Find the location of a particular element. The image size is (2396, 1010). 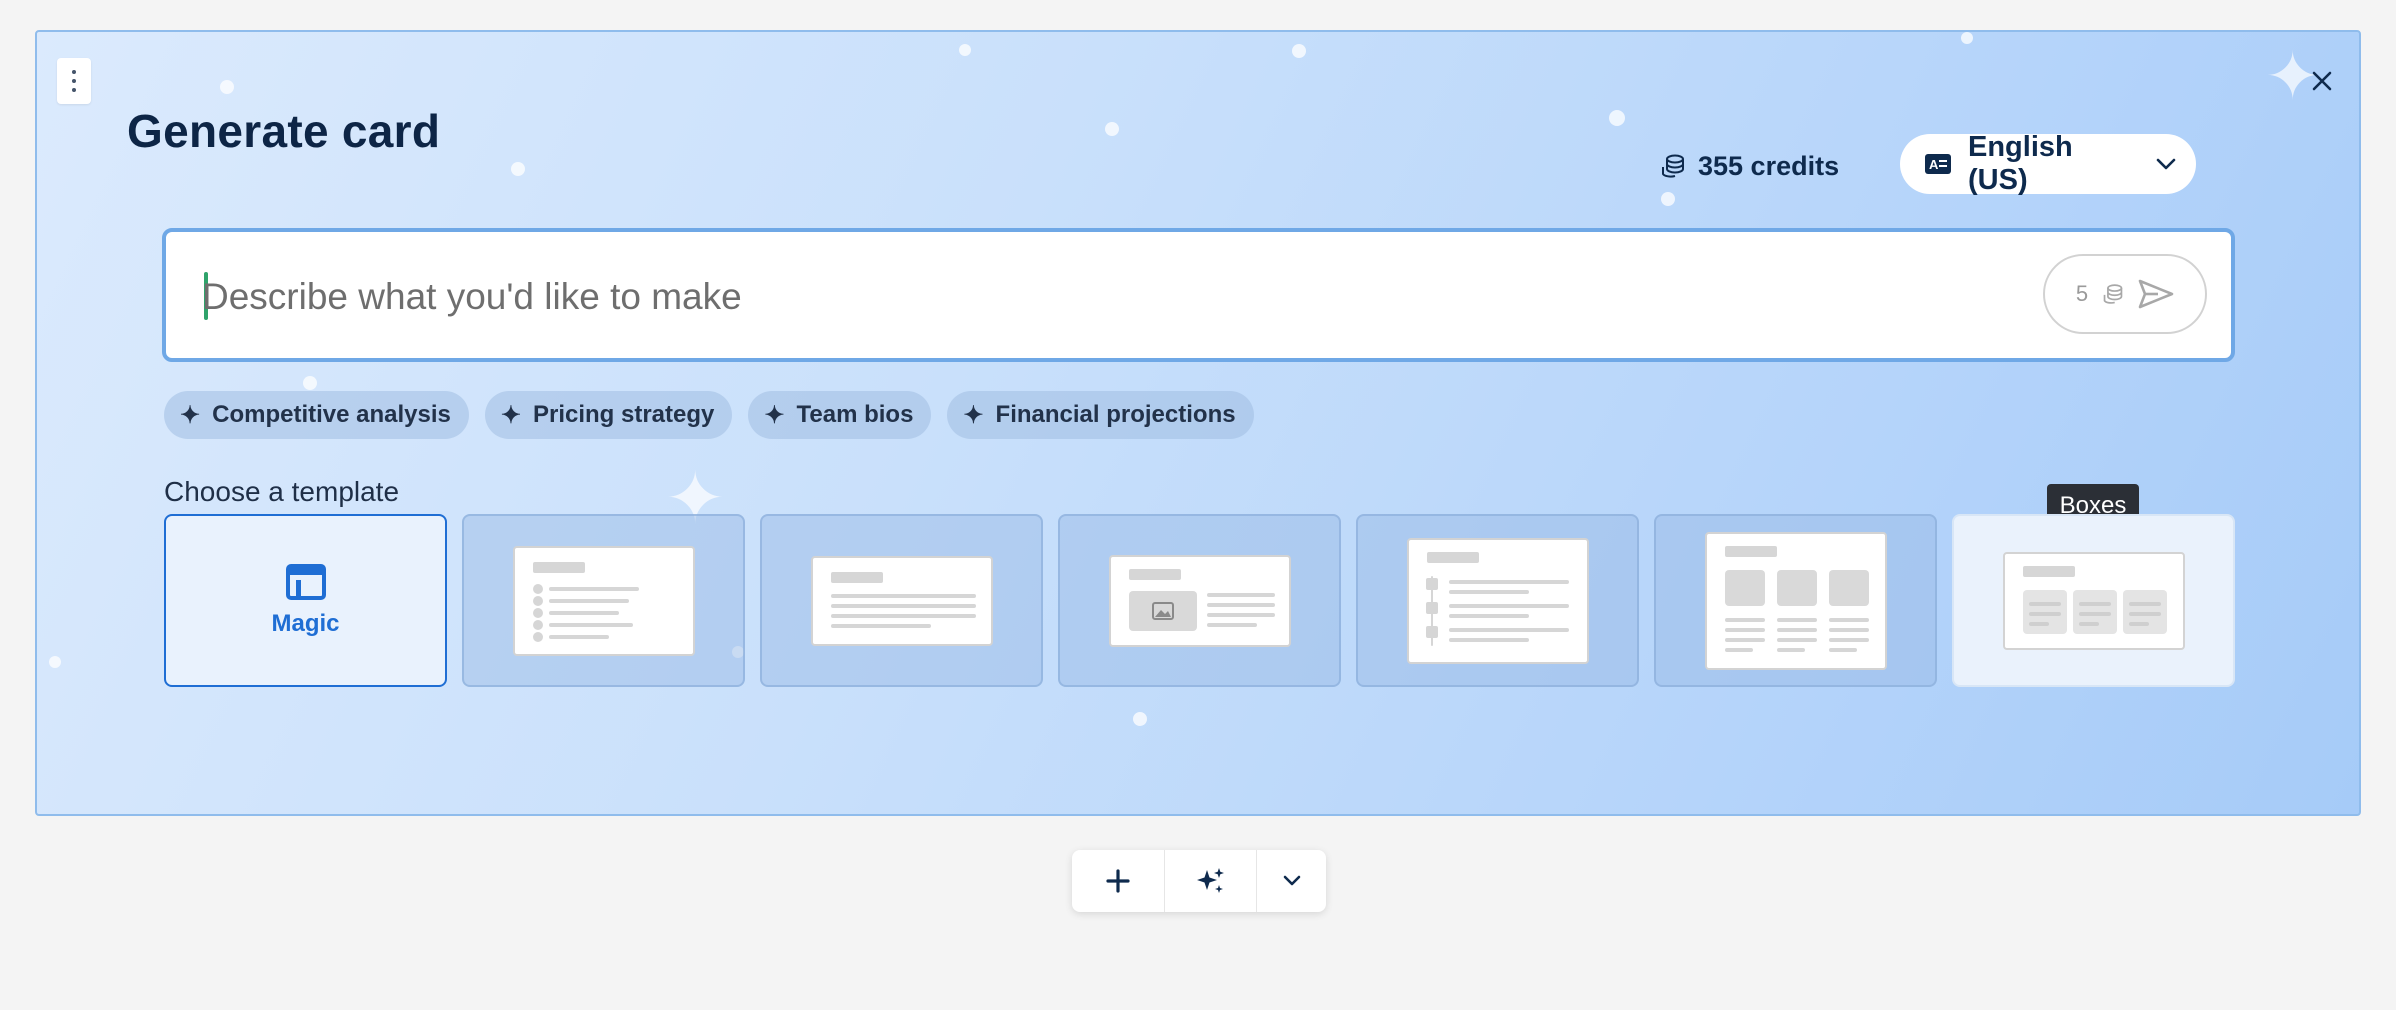

language-label: English (US) is located at coordinates (2020, 163).